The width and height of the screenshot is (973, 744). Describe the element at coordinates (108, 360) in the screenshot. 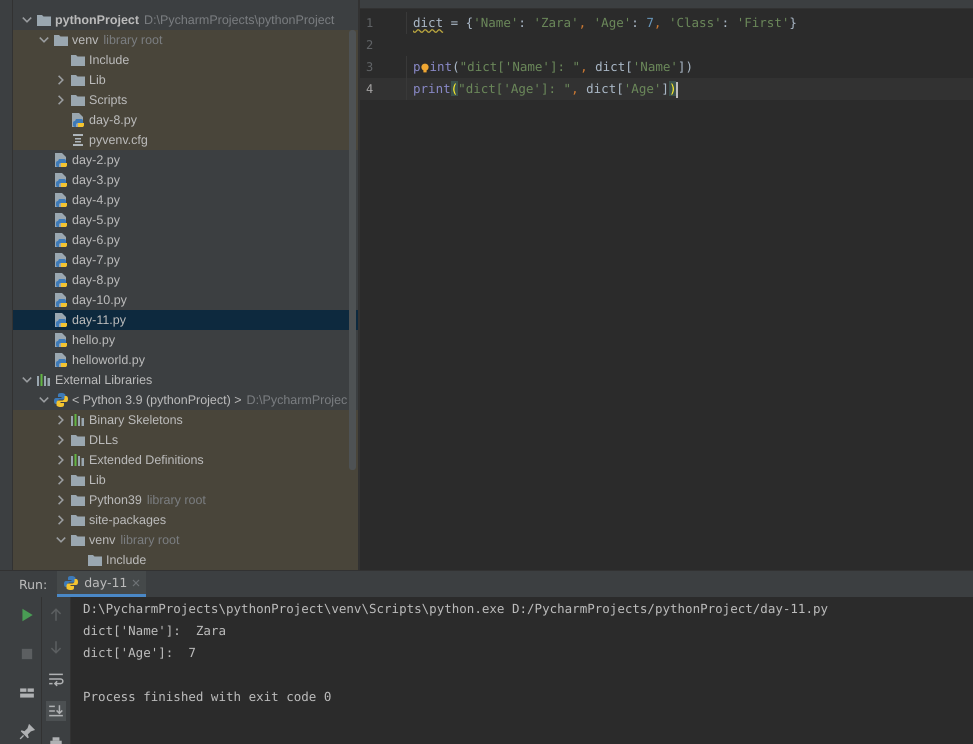

I see `item-label: helloworld.py` at that location.